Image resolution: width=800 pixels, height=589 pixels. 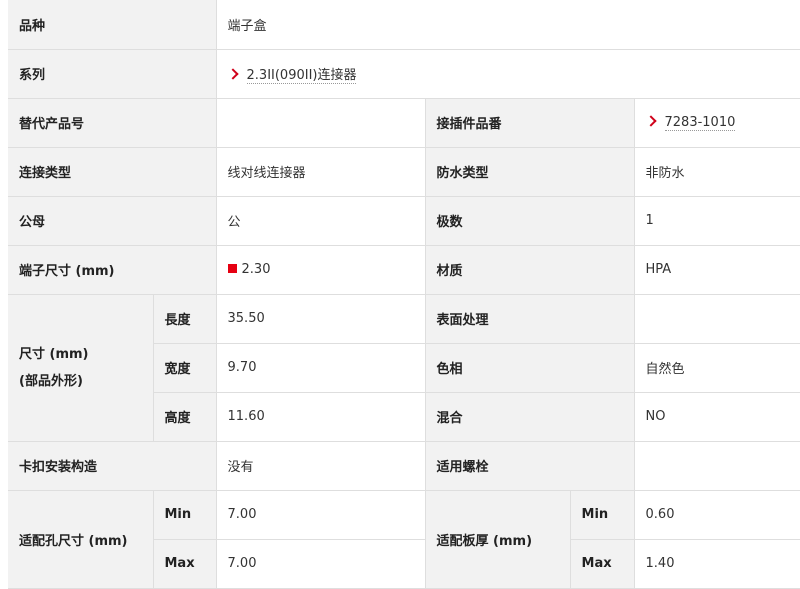 What do you see at coordinates (301, 76) in the screenshot?
I see `series-link: 2.3II(090II)连接器` at bounding box center [301, 76].